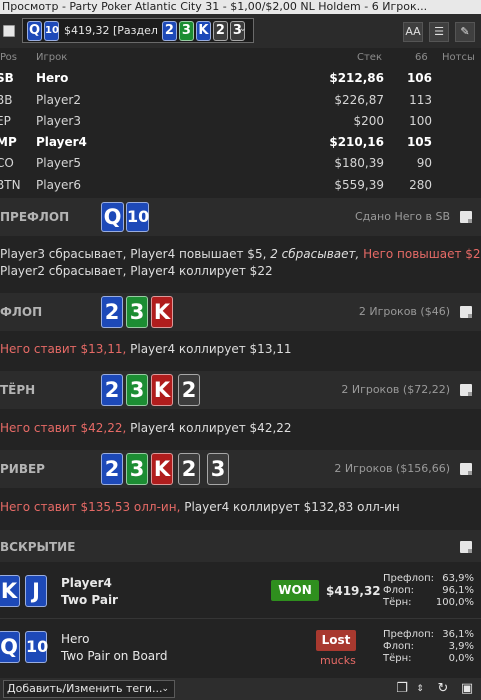 The width and height of the screenshot is (481, 700). I want to click on row-stack: $180,39, so click(359, 163).